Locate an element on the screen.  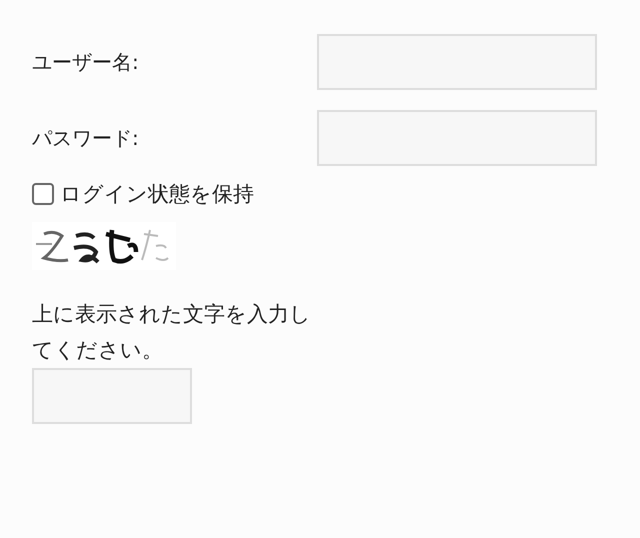
captcha-instructions: 上に表示された文字を入力してください。 is located at coordinates (172, 332).